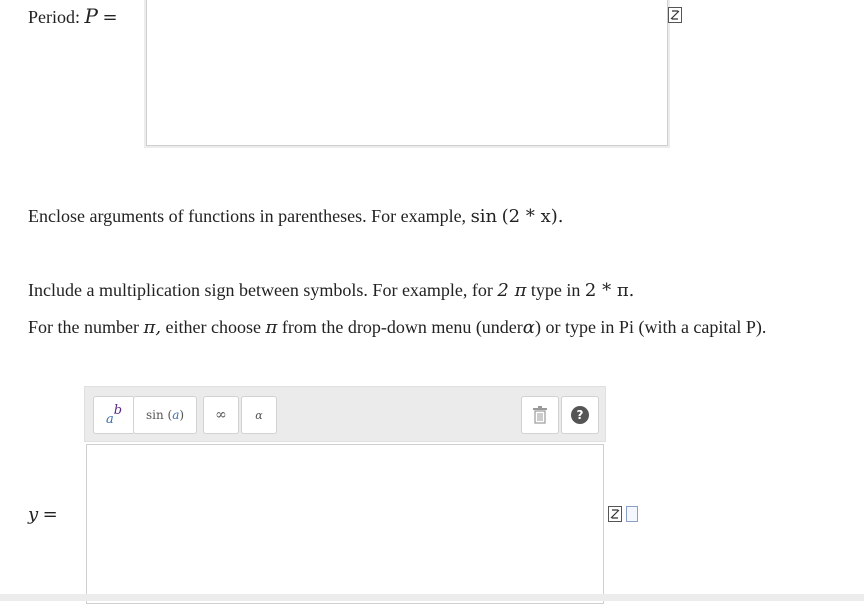 Image resolution: width=864 pixels, height=604 pixels. What do you see at coordinates (83, 327) in the screenshot?
I see `instruction-text: For the number` at bounding box center [83, 327].